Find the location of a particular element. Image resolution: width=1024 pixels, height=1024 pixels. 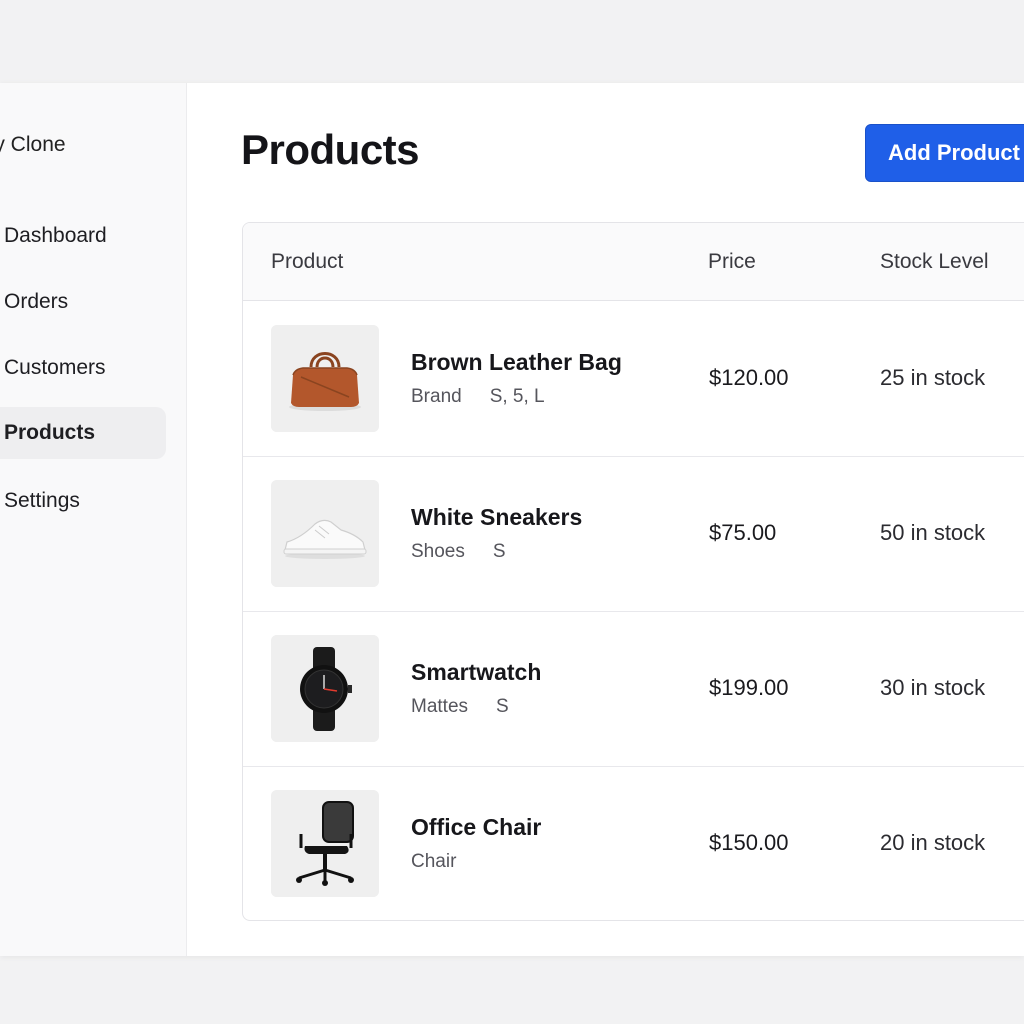

sneaker-icon is located at coordinates (325, 533).